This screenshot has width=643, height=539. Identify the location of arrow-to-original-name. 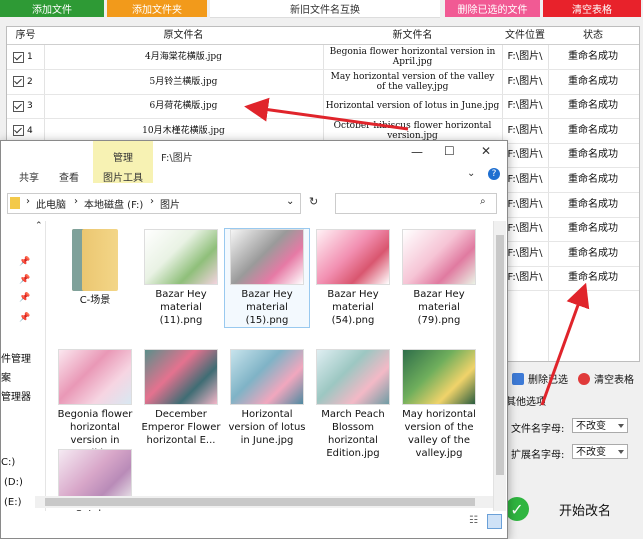
(326, 114).